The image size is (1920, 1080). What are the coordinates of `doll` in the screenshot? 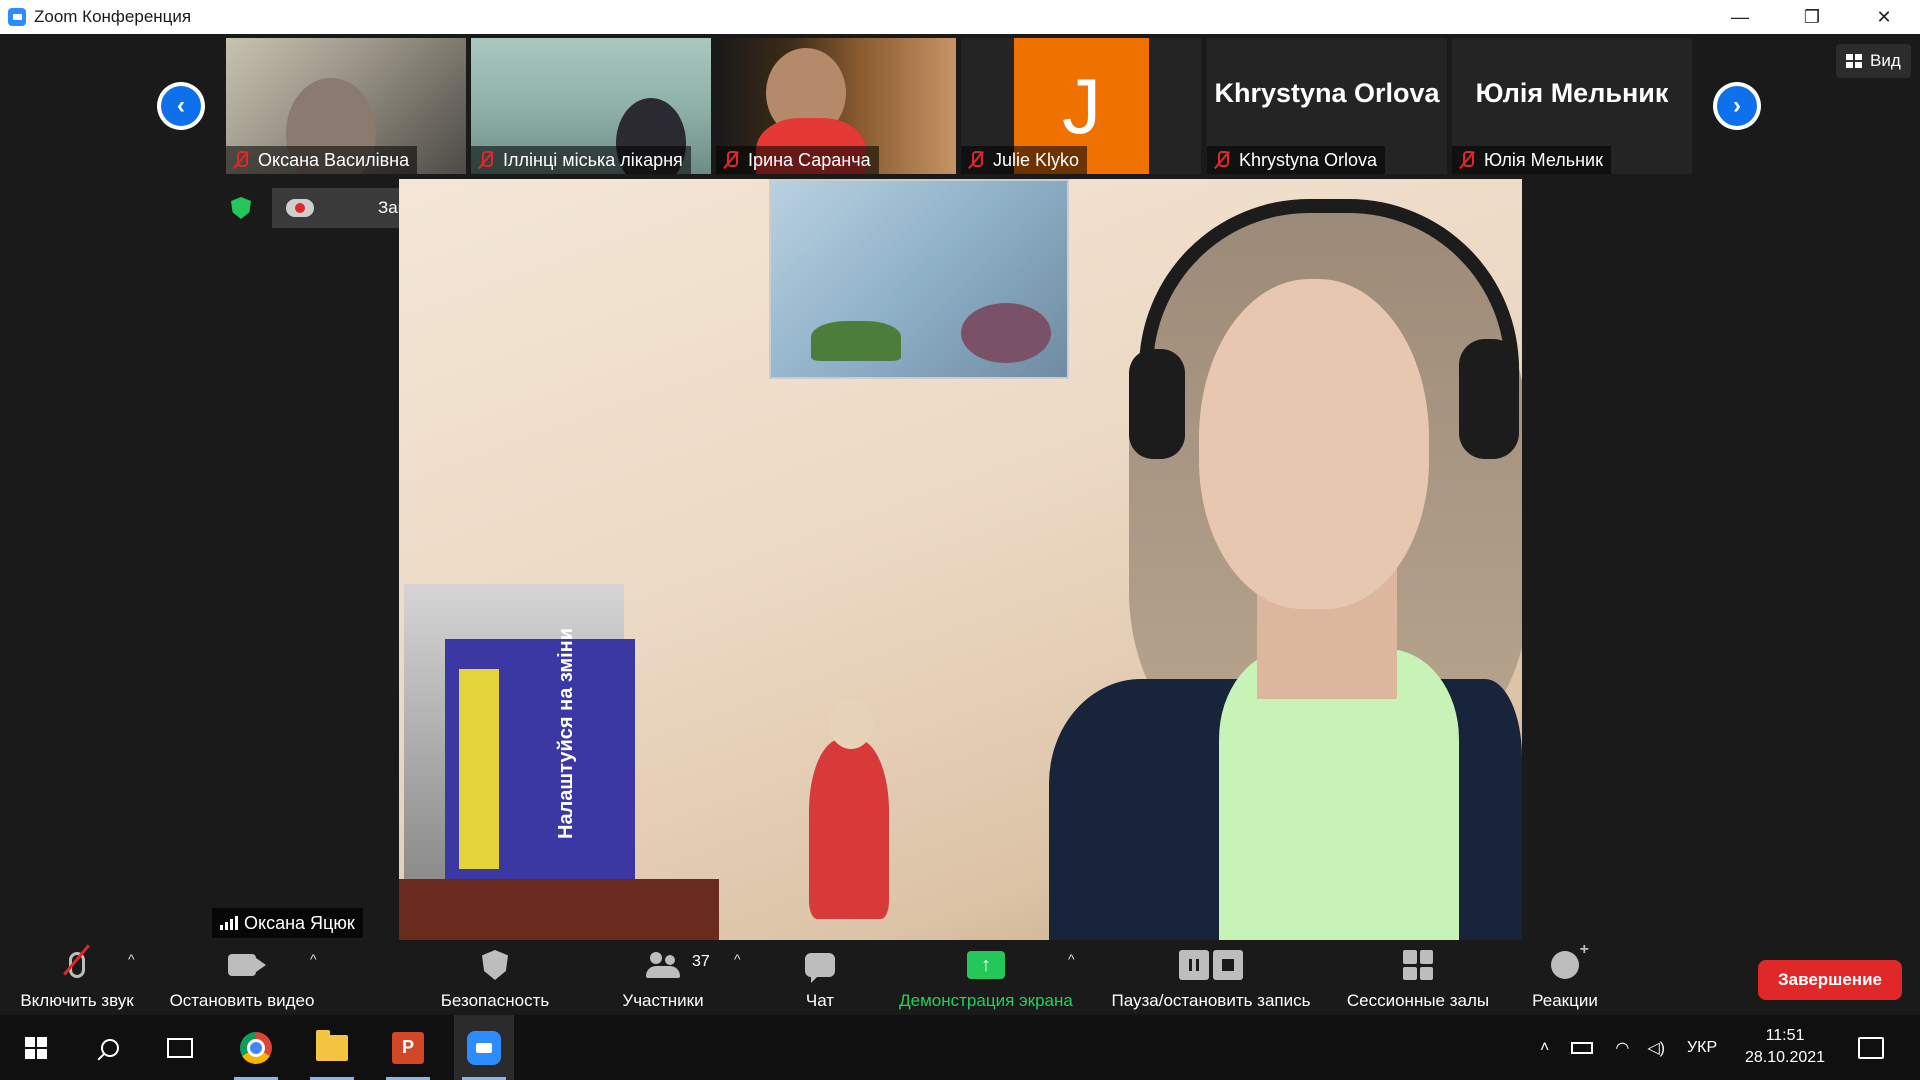 It's located at (849, 829).